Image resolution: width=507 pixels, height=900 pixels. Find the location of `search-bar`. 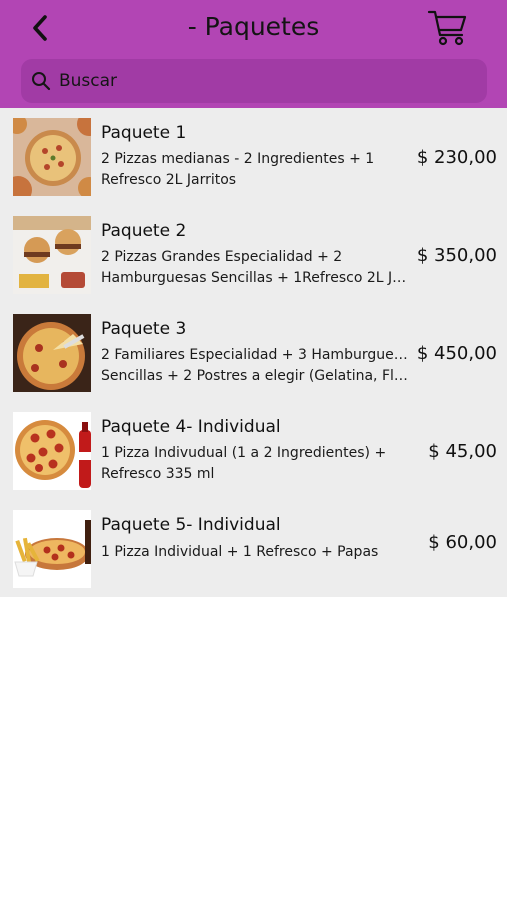

search-bar is located at coordinates (254, 81).